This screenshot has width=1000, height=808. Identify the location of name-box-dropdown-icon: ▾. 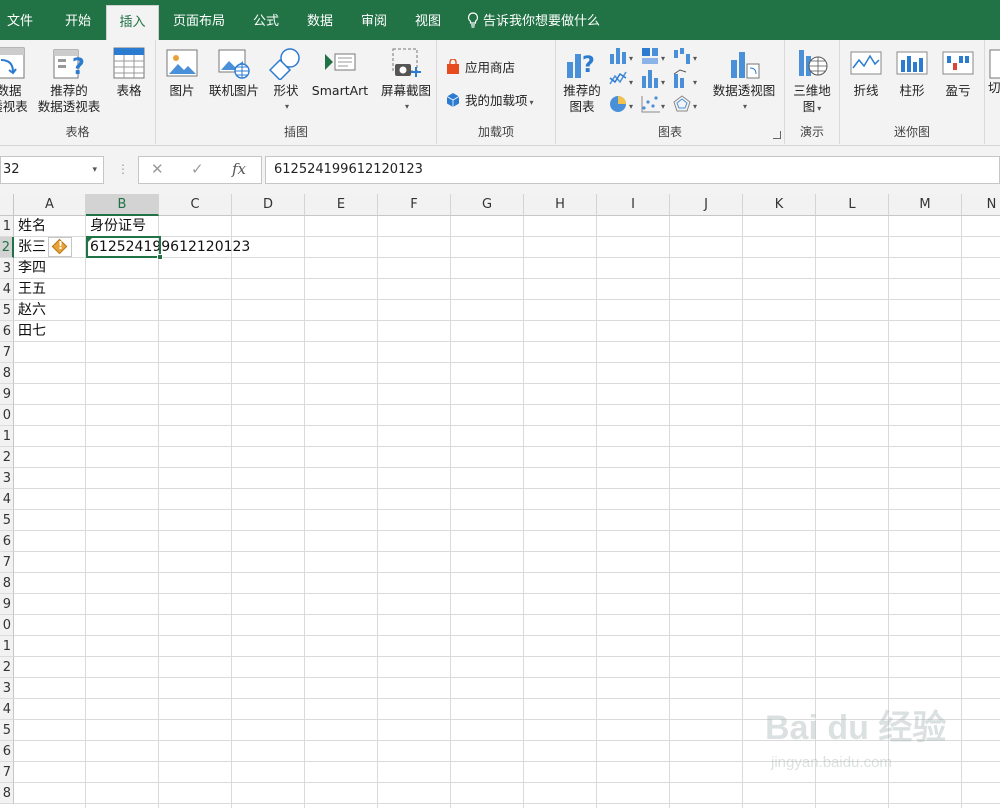
(94, 170).